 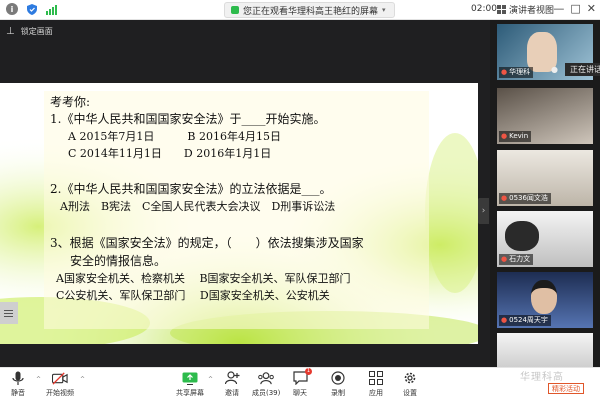 I want to click on chat-button: 1 聊天, so click(x=302, y=383).